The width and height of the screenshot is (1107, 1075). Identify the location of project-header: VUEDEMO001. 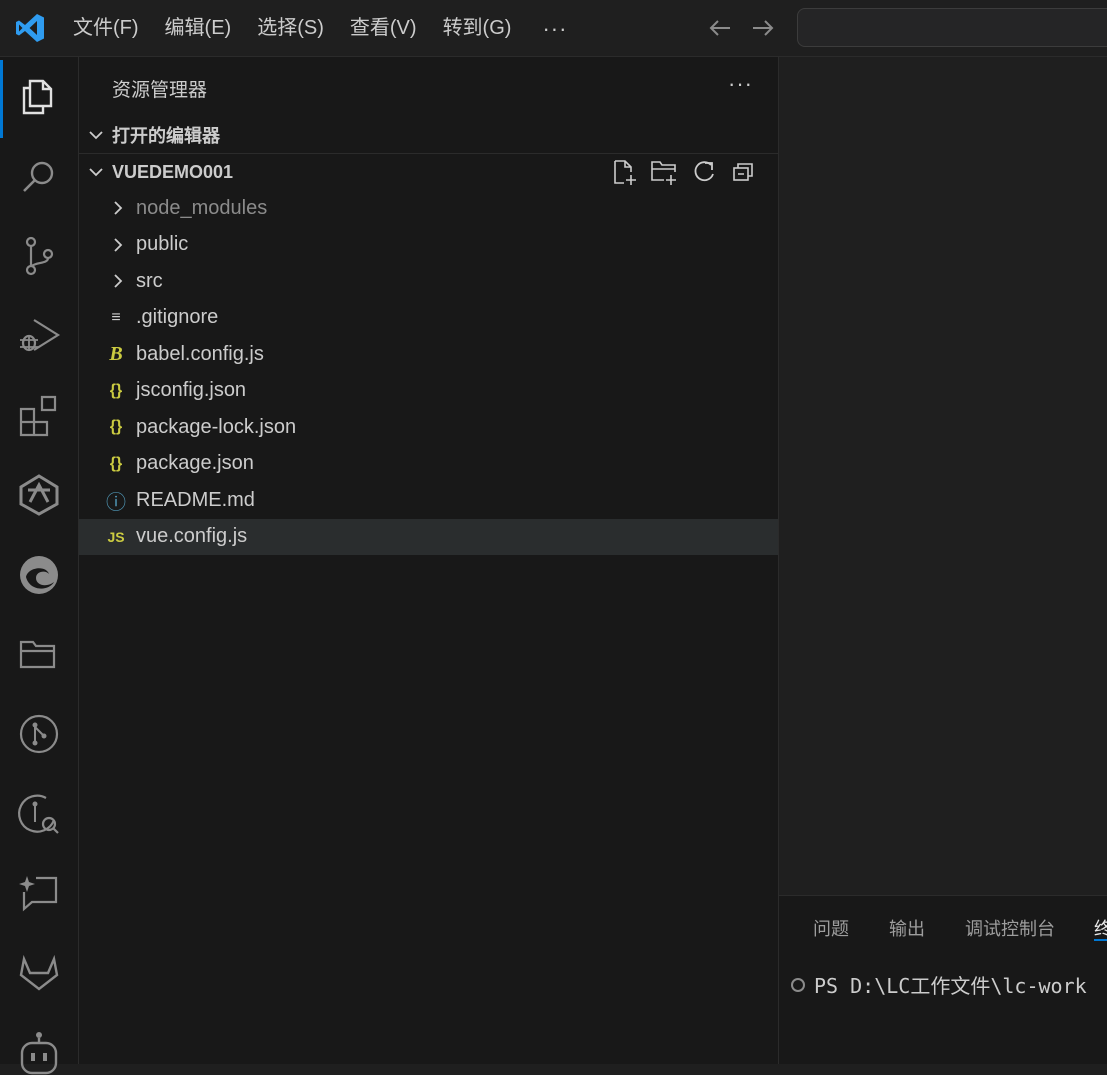
(428, 172).